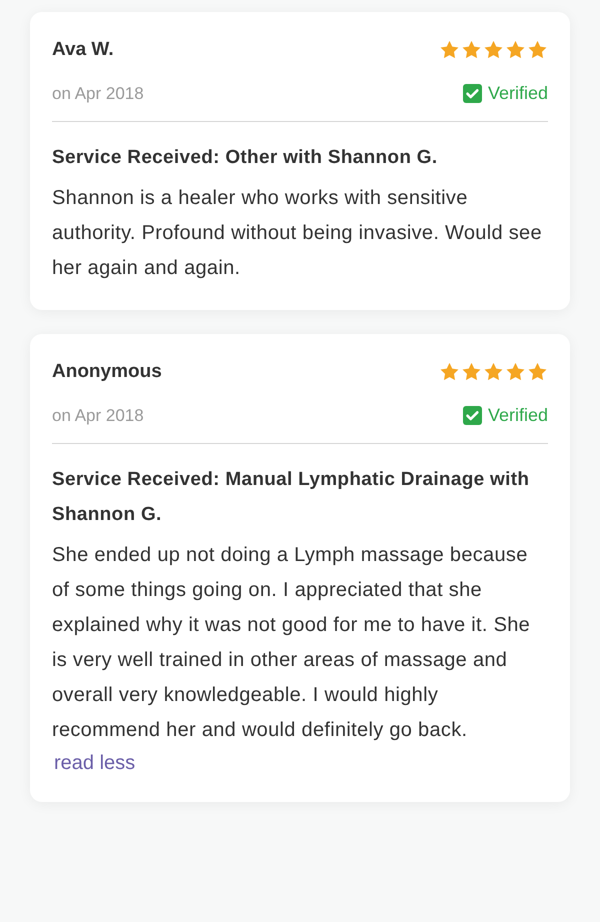 The image size is (600, 922). Describe the element at coordinates (107, 372) in the screenshot. I see `reviewer-name: Anonymous` at that location.